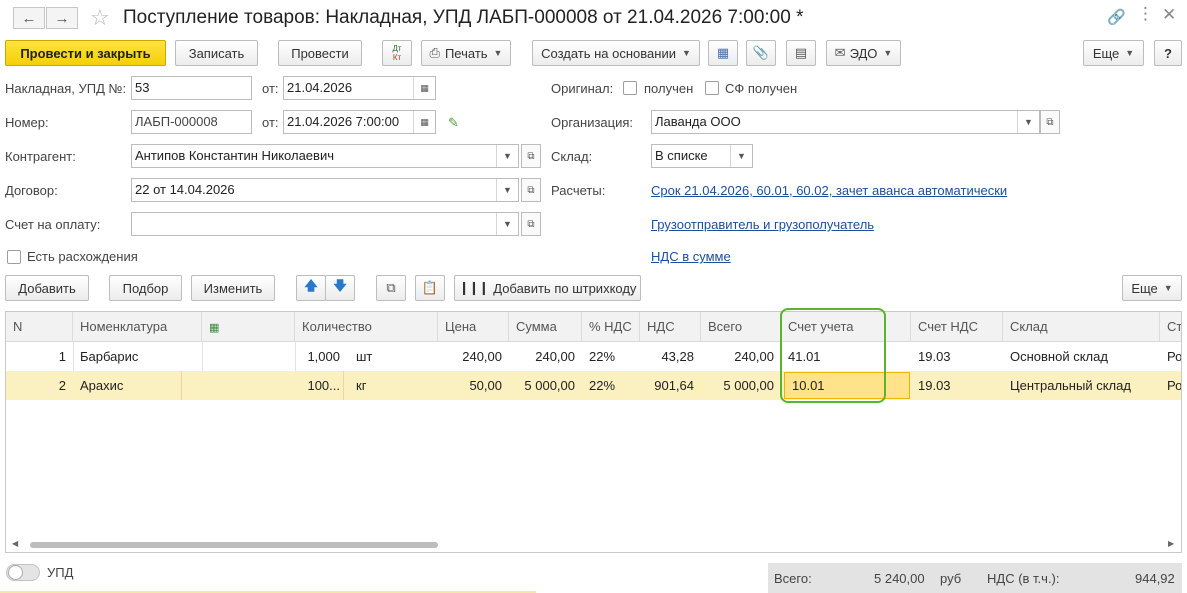  What do you see at coordinates (616, 53) in the screenshot?
I see `create-based-on-button: Создать на основании ▼` at bounding box center [616, 53].